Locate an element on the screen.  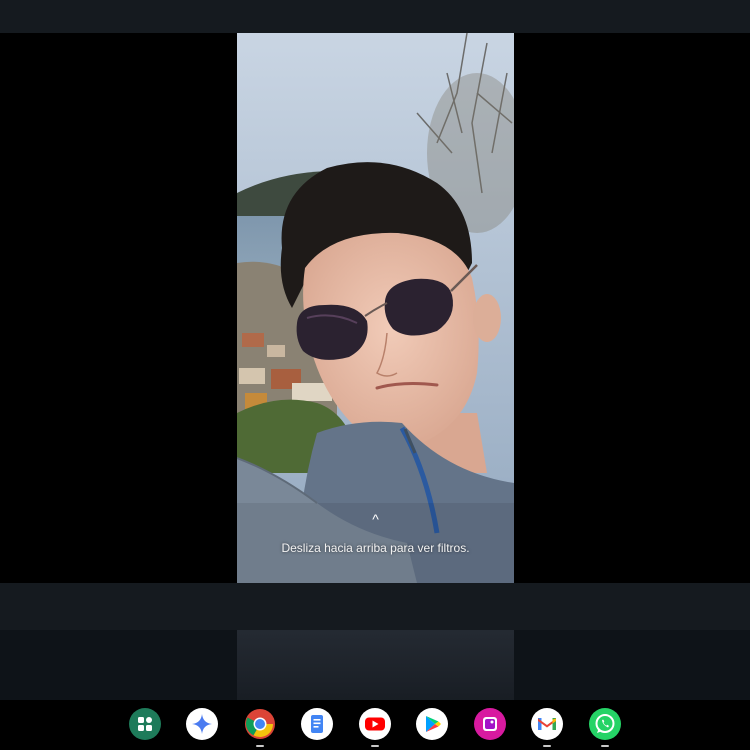
swipe-hint-text: Desliza hacia arriba para ver filtros. is located at coordinates (375, 548).